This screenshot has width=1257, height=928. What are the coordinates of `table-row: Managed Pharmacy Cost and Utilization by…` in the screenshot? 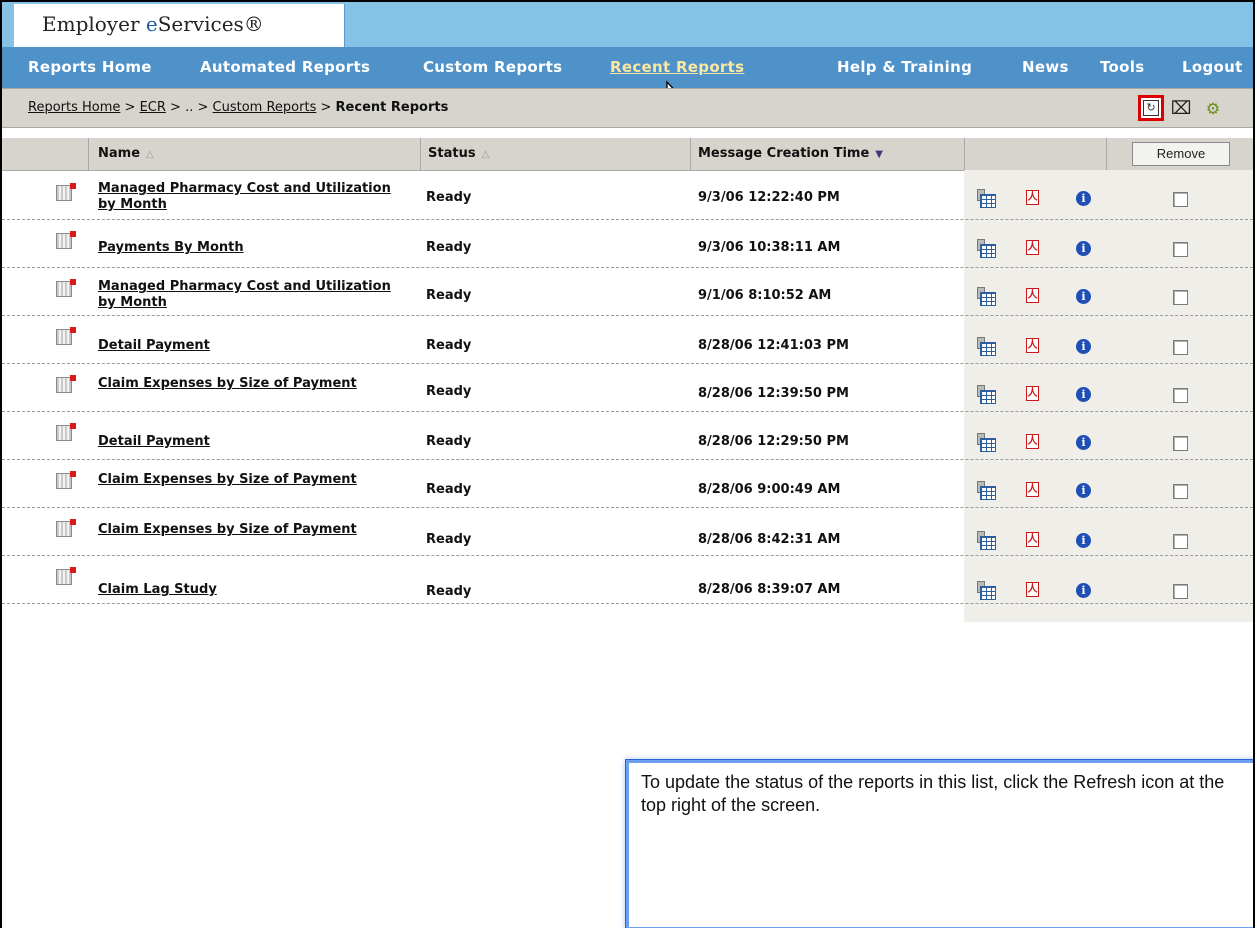 It's located at (627, 196).